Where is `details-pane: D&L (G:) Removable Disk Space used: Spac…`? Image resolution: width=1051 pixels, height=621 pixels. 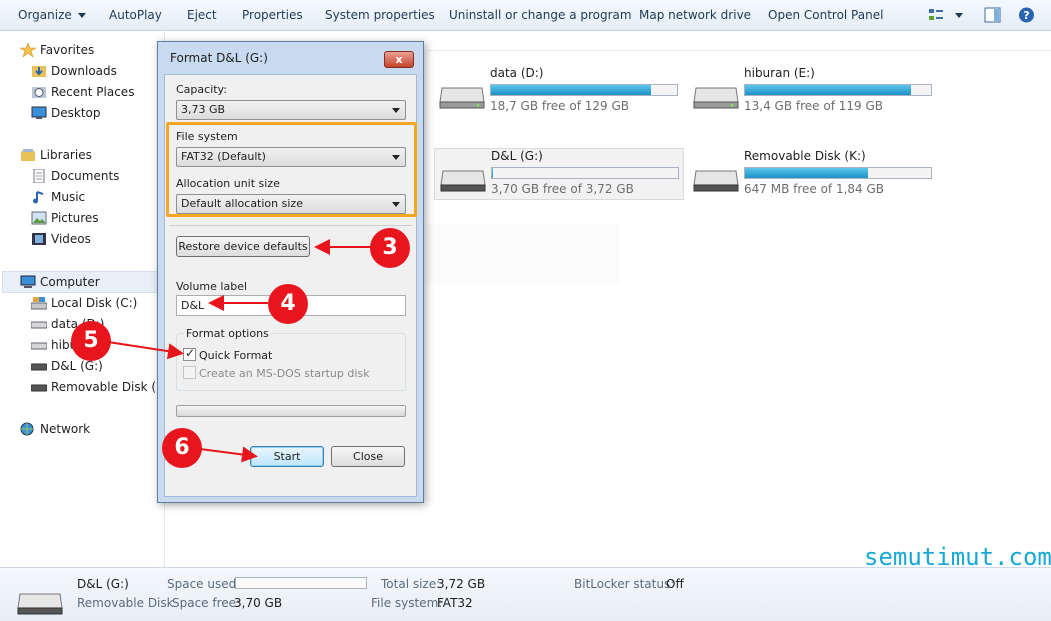 details-pane: D&L (G:) Removable Disk Space used: Spac… is located at coordinates (525, 594).